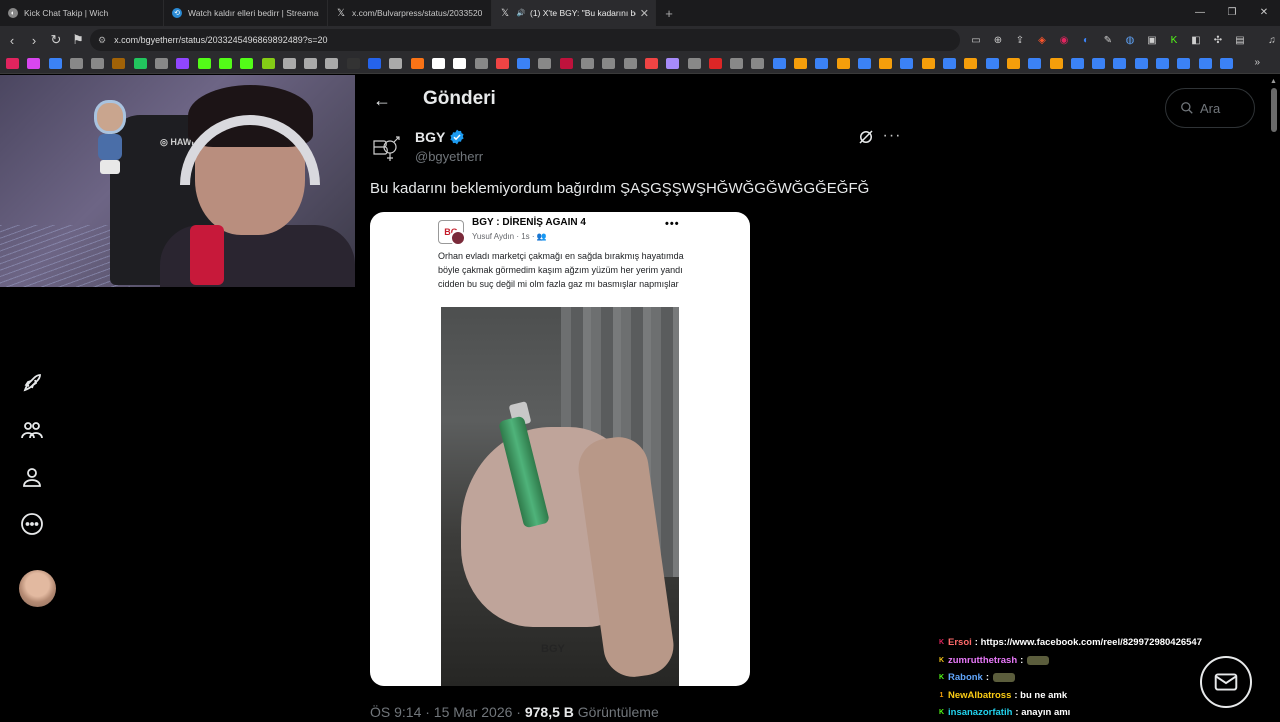  Describe the element at coordinates (447, 712) in the screenshot. I see `tweet-timestamp: ÖS 9:14 · 15 Mar 2026 ·` at that location.